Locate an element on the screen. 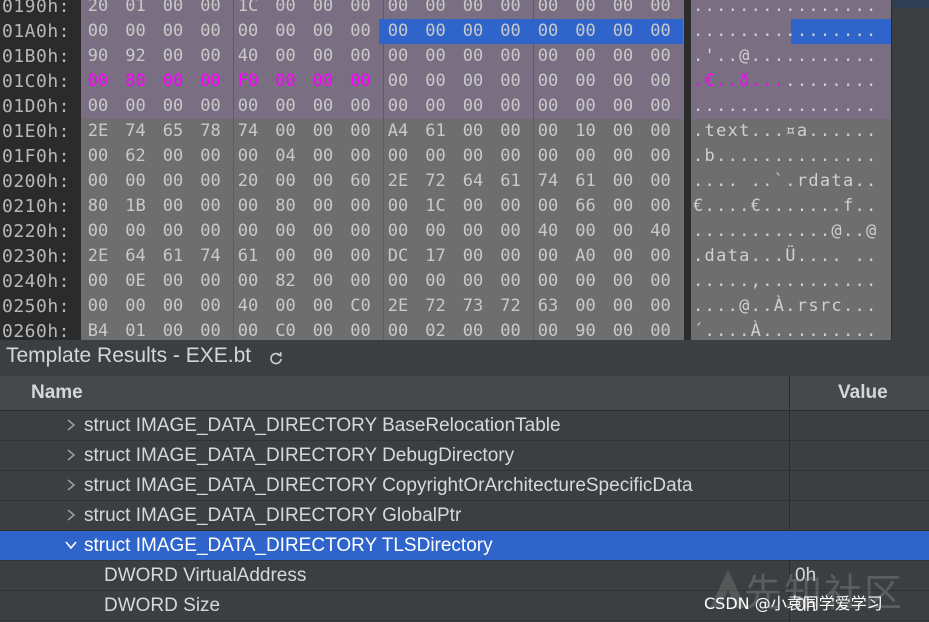 Image resolution: width=929 pixels, height=622 pixels. hex-byte: 10 is located at coordinates (586, 131).